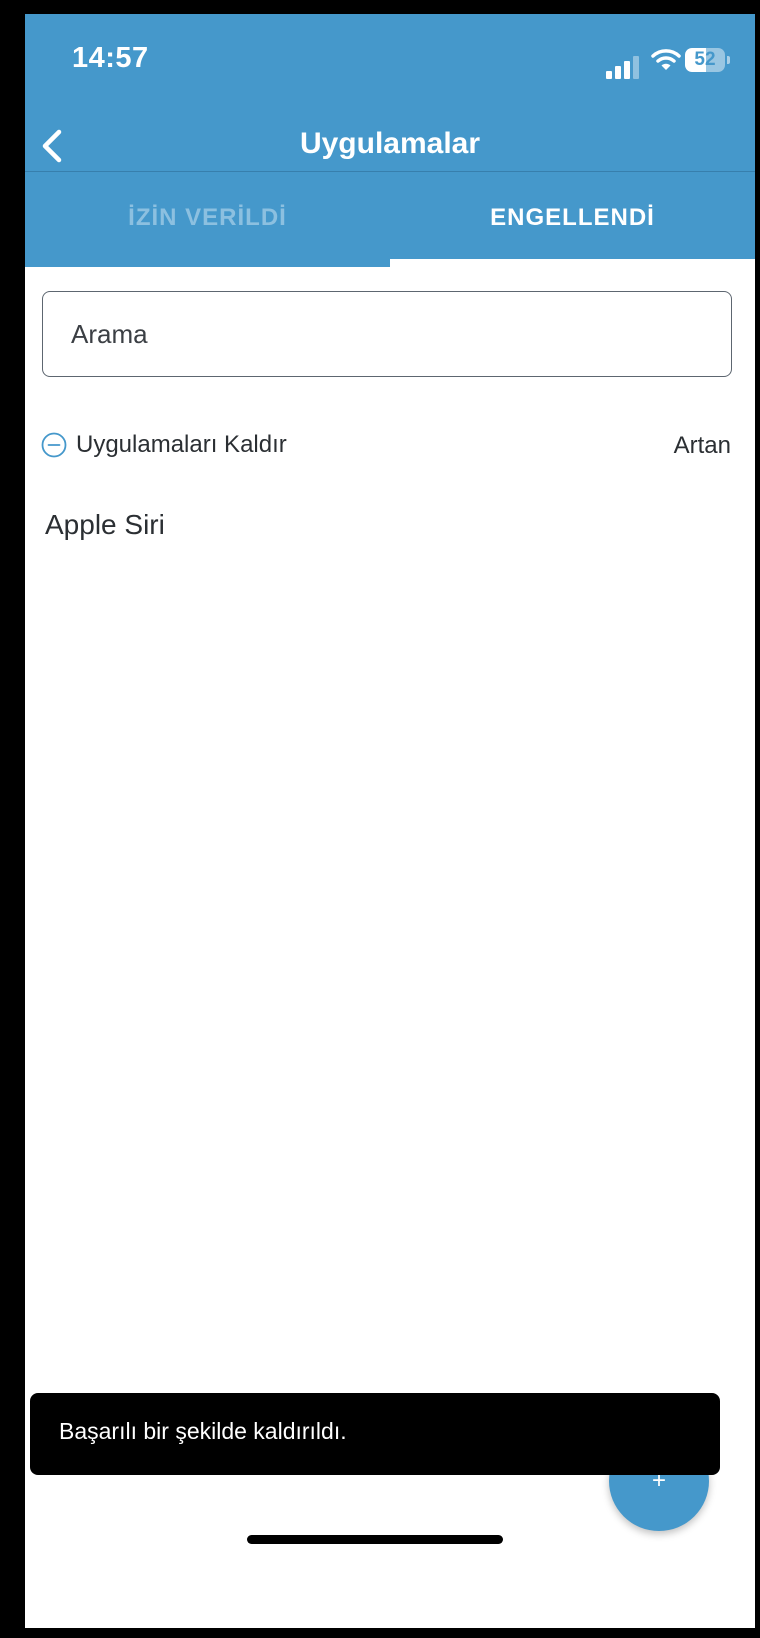 The image size is (760, 1638). What do you see at coordinates (390, 143) in the screenshot?
I see `page-title: Uygulamalar` at bounding box center [390, 143].